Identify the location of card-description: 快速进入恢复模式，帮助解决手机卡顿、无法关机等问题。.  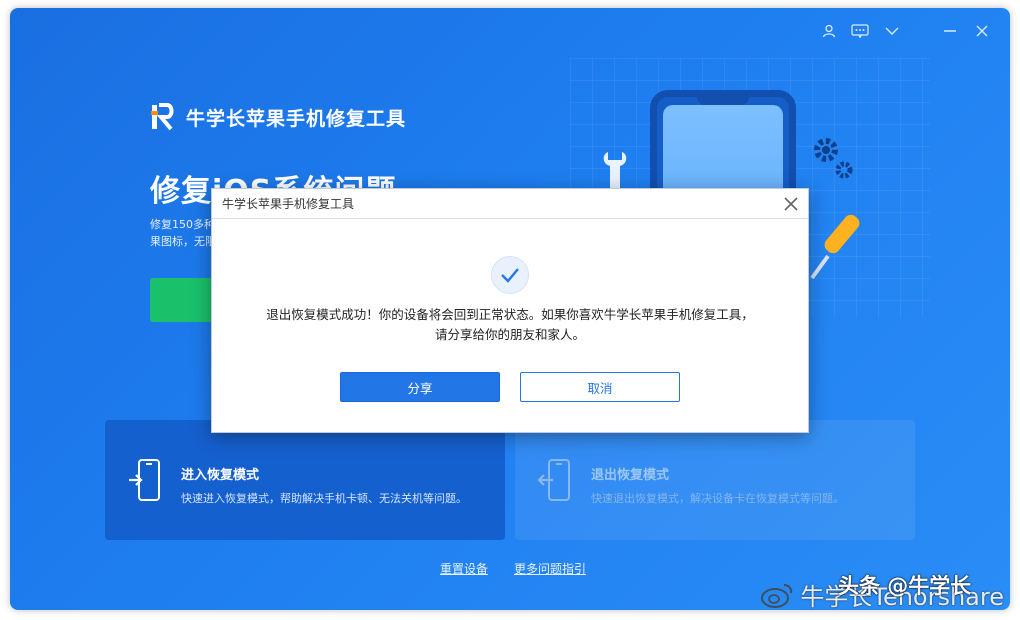
(324, 498).